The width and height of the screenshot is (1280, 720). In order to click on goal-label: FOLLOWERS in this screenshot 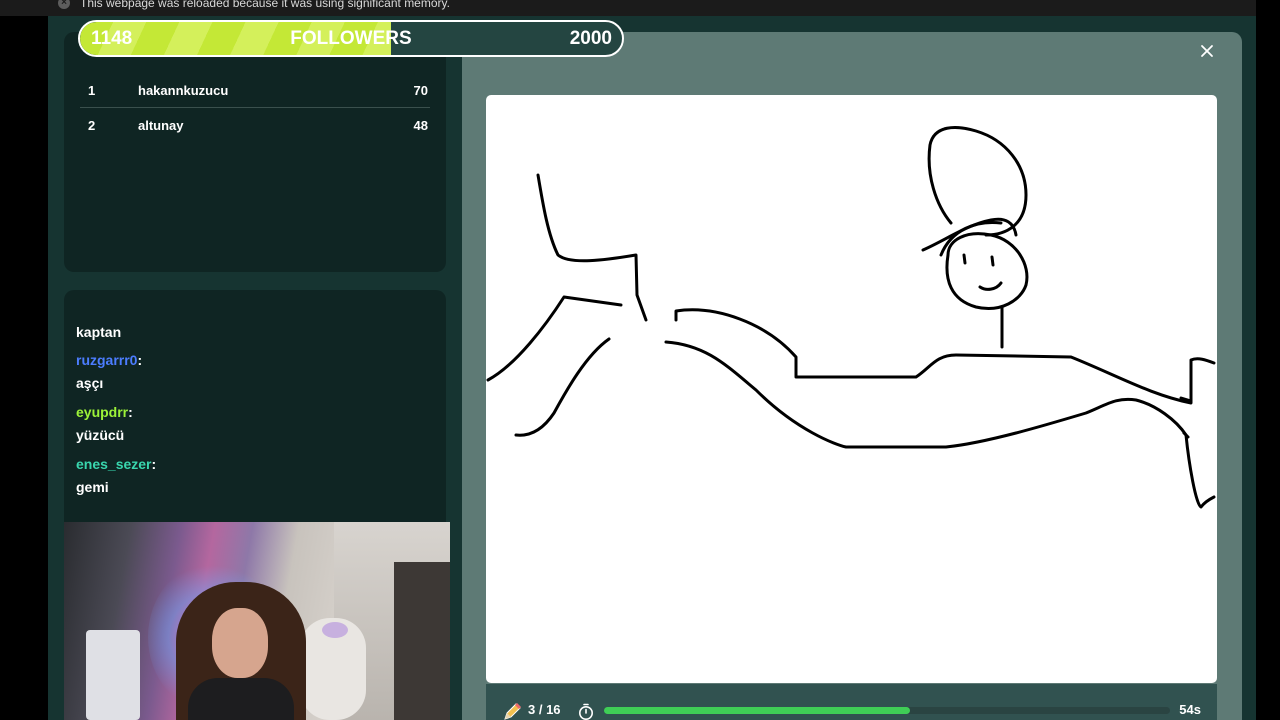, I will do `click(351, 38)`.